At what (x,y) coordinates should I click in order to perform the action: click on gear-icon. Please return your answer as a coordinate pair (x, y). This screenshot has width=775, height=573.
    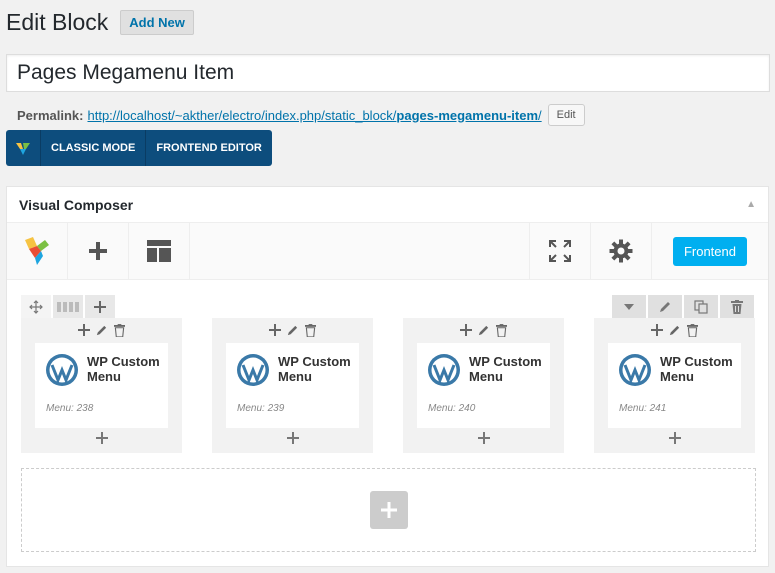
    Looking at the image, I should click on (620, 251).